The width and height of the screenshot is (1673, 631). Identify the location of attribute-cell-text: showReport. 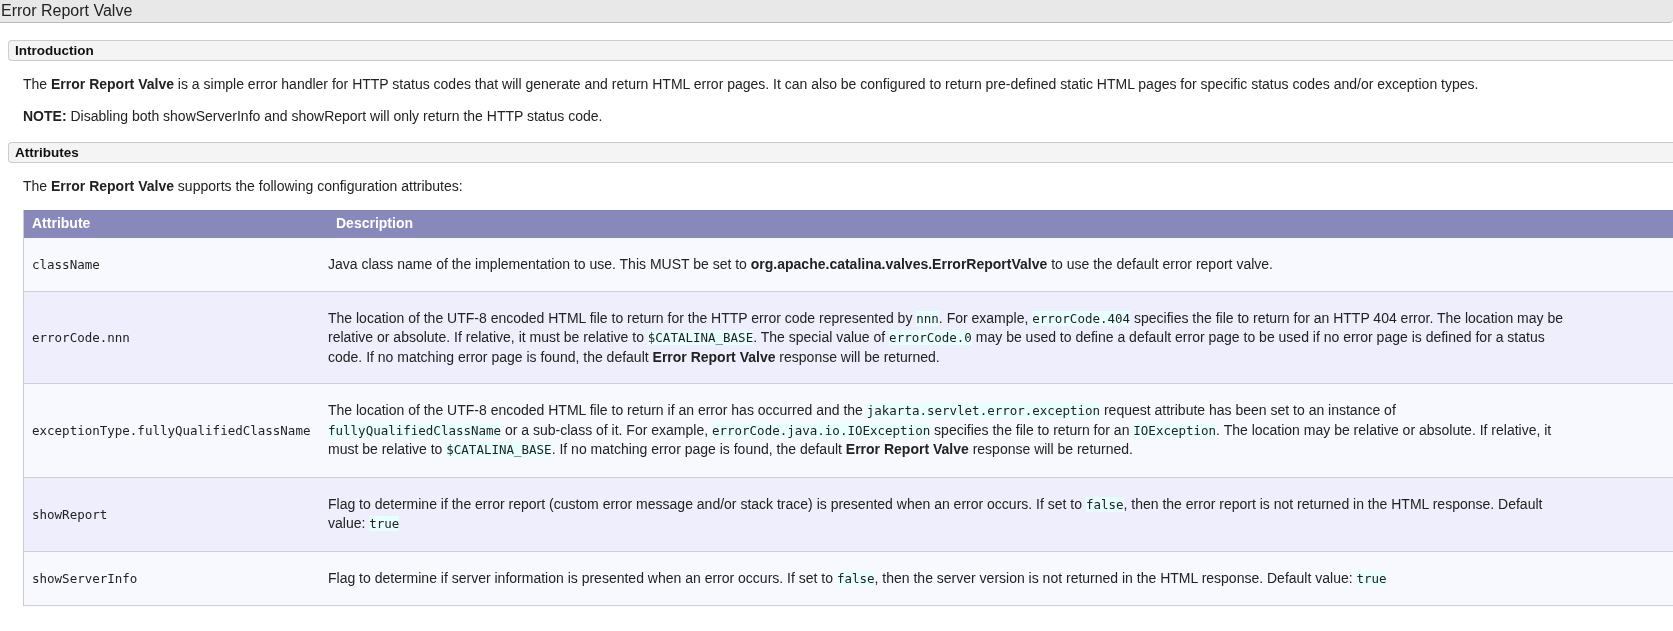
(70, 514).